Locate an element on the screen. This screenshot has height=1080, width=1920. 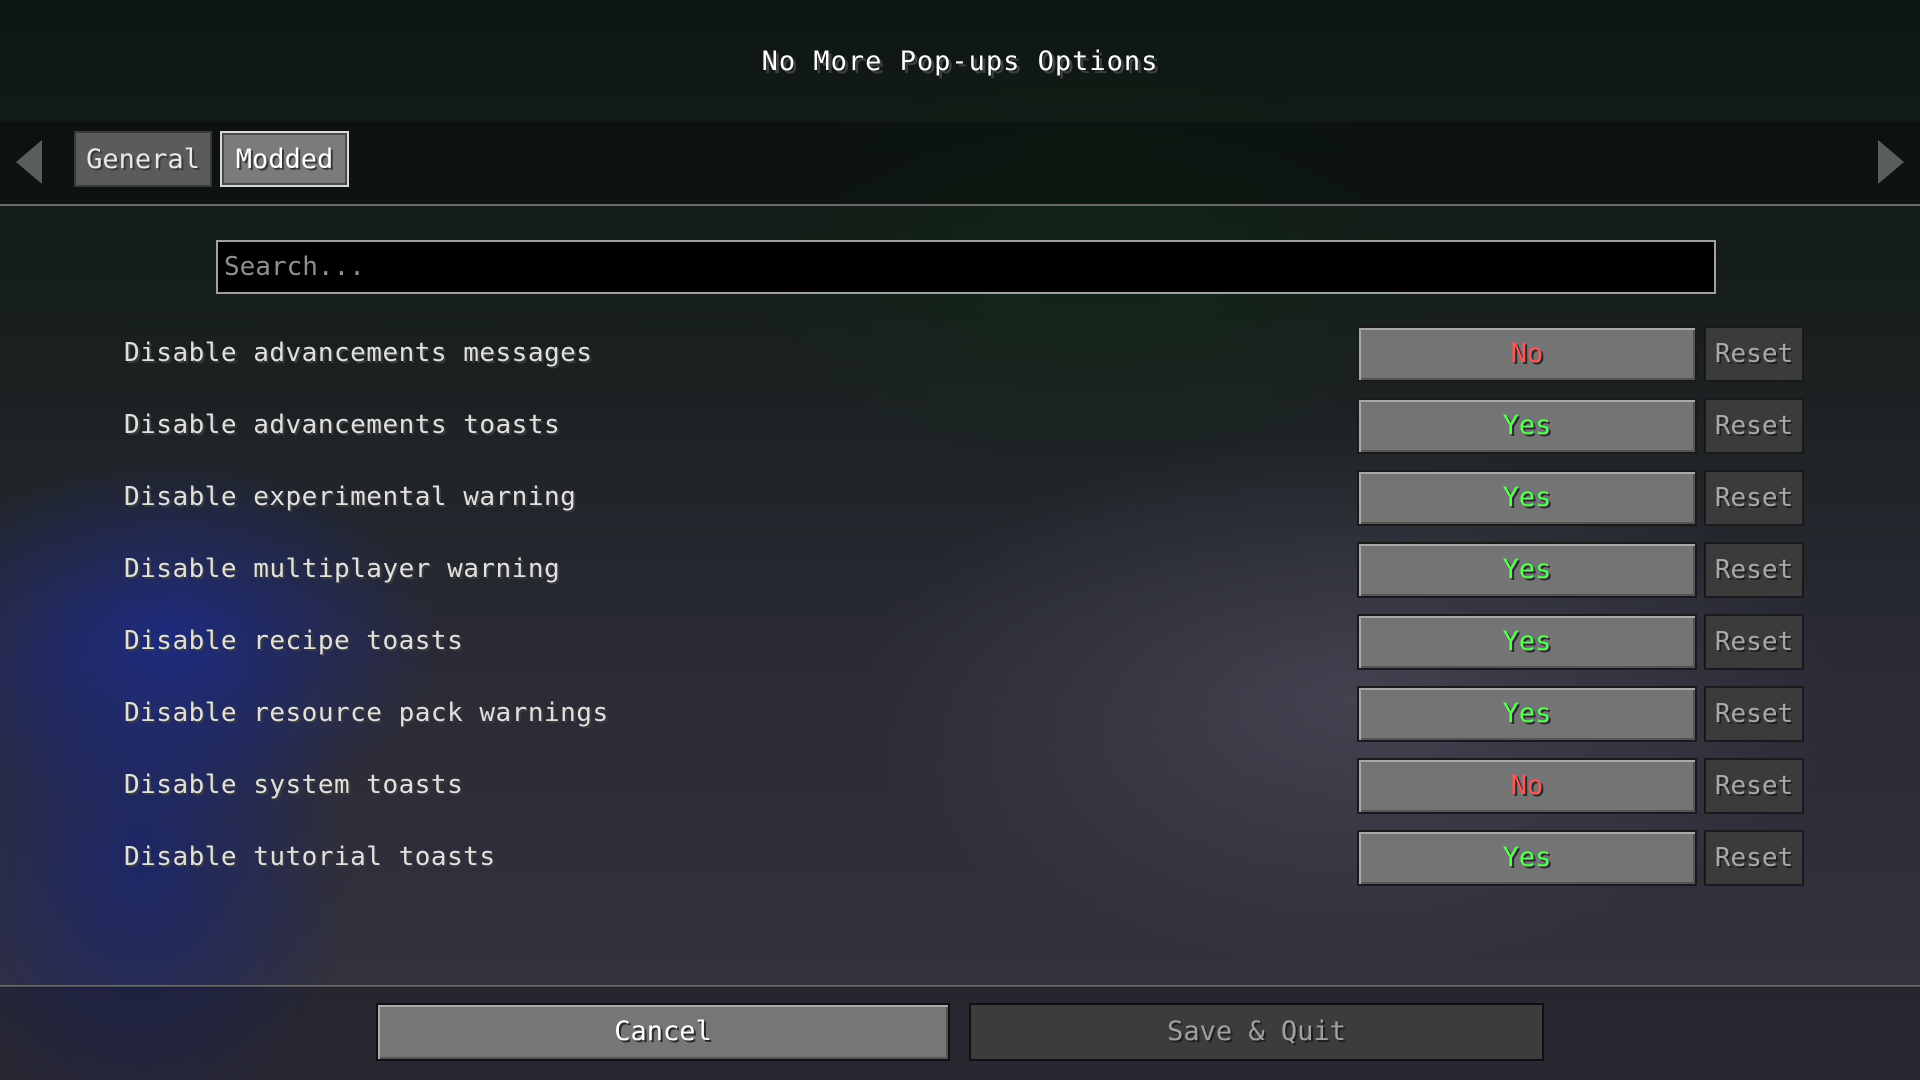
option-label: Disable recipe toasts is located at coordinates (294, 641).